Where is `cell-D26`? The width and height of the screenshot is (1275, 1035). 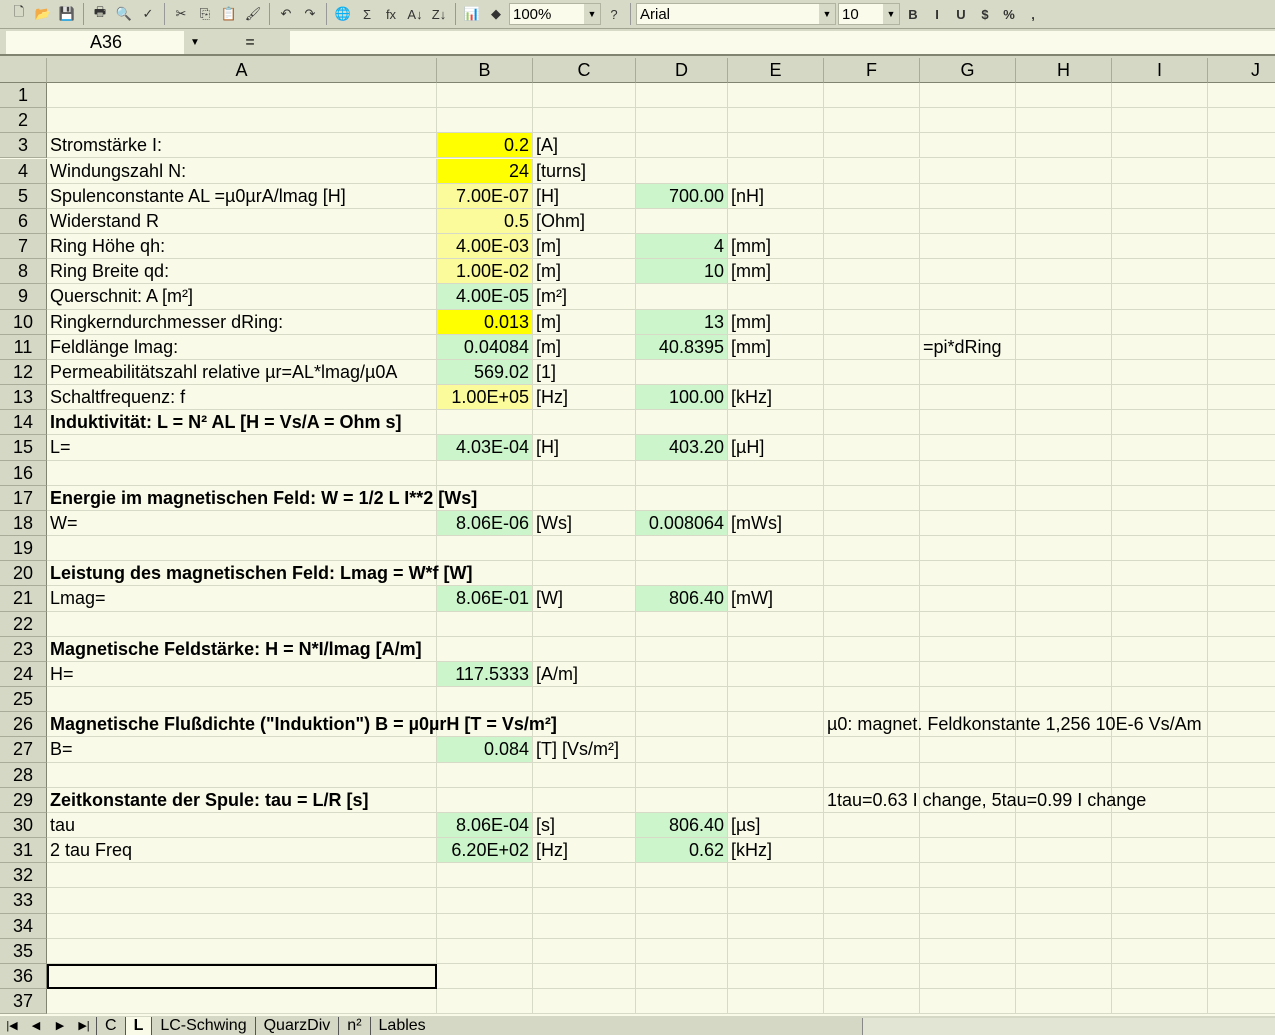
cell-D26 is located at coordinates (682, 725).